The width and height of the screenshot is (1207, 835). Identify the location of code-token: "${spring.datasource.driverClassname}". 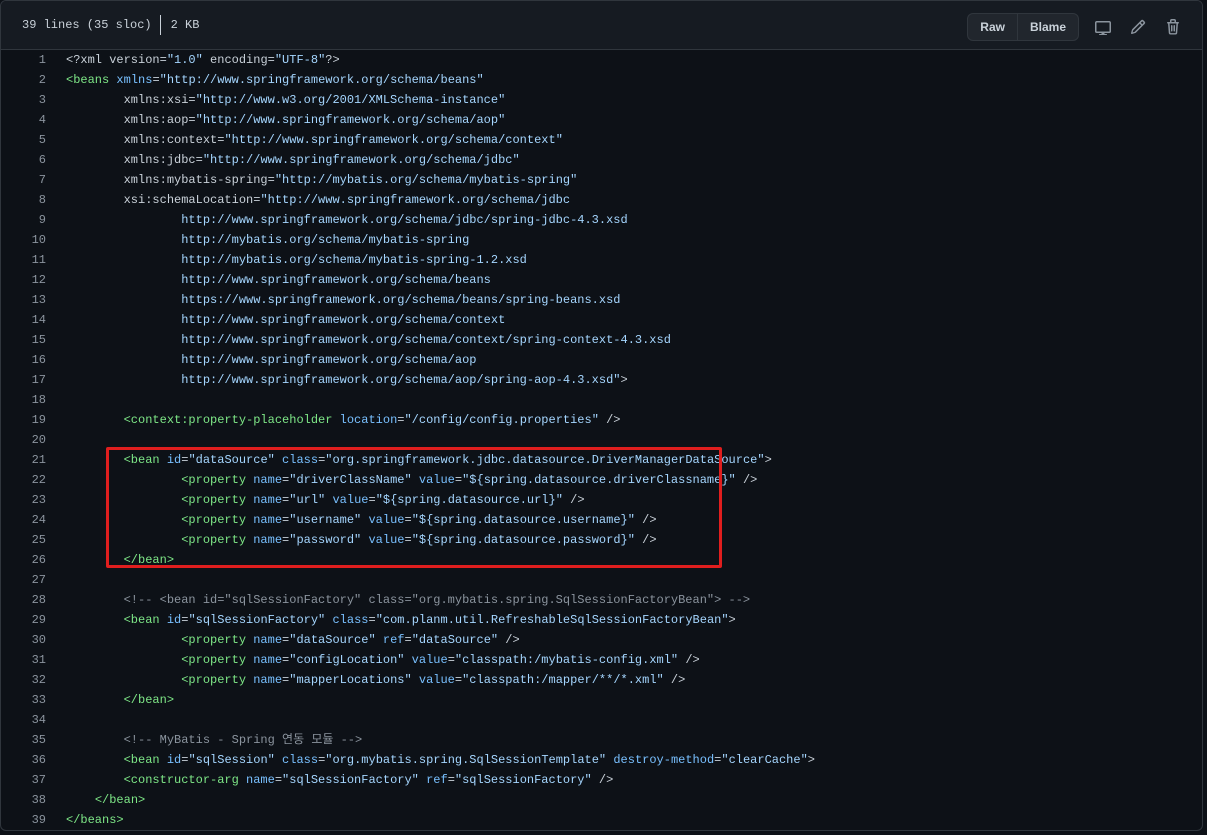
(599, 480).